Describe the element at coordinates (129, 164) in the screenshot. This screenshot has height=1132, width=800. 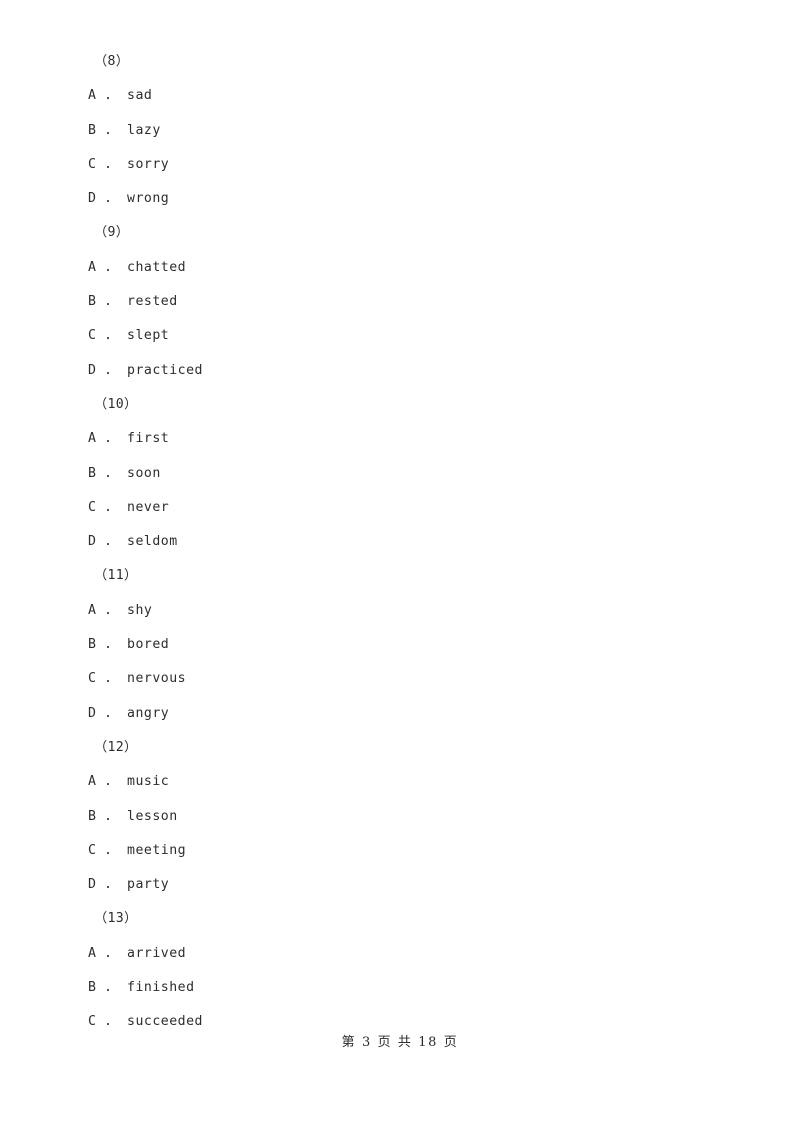
I see `answer-option: C ． sorry` at that location.